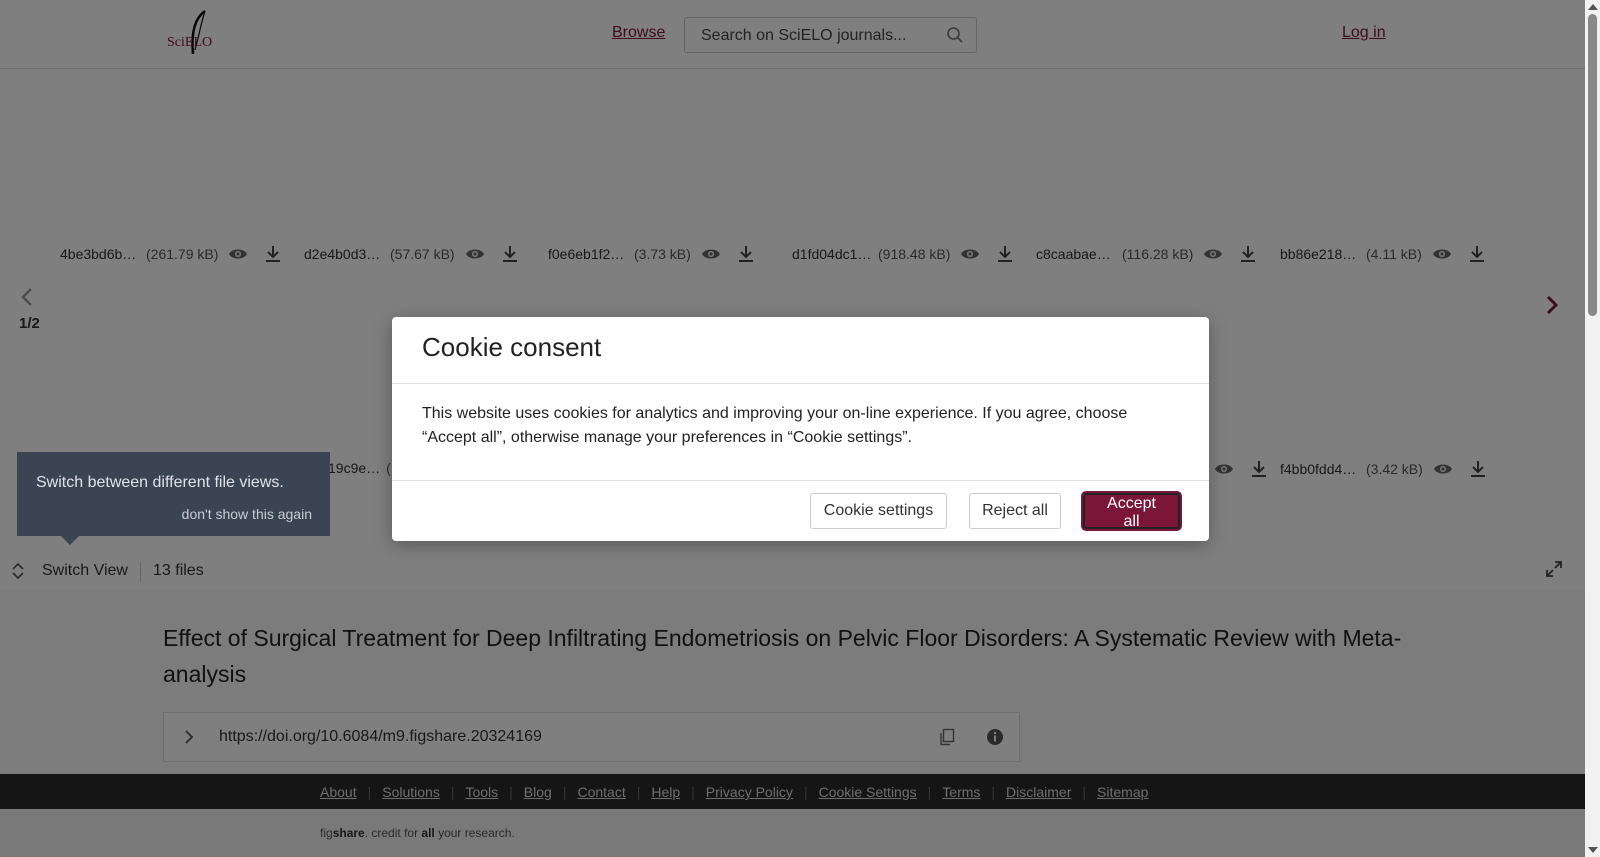 The image size is (1600, 857). Describe the element at coordinates (160, 482) in the screenshot. I see `tooltip-text: Switch between different file views.` at that location.